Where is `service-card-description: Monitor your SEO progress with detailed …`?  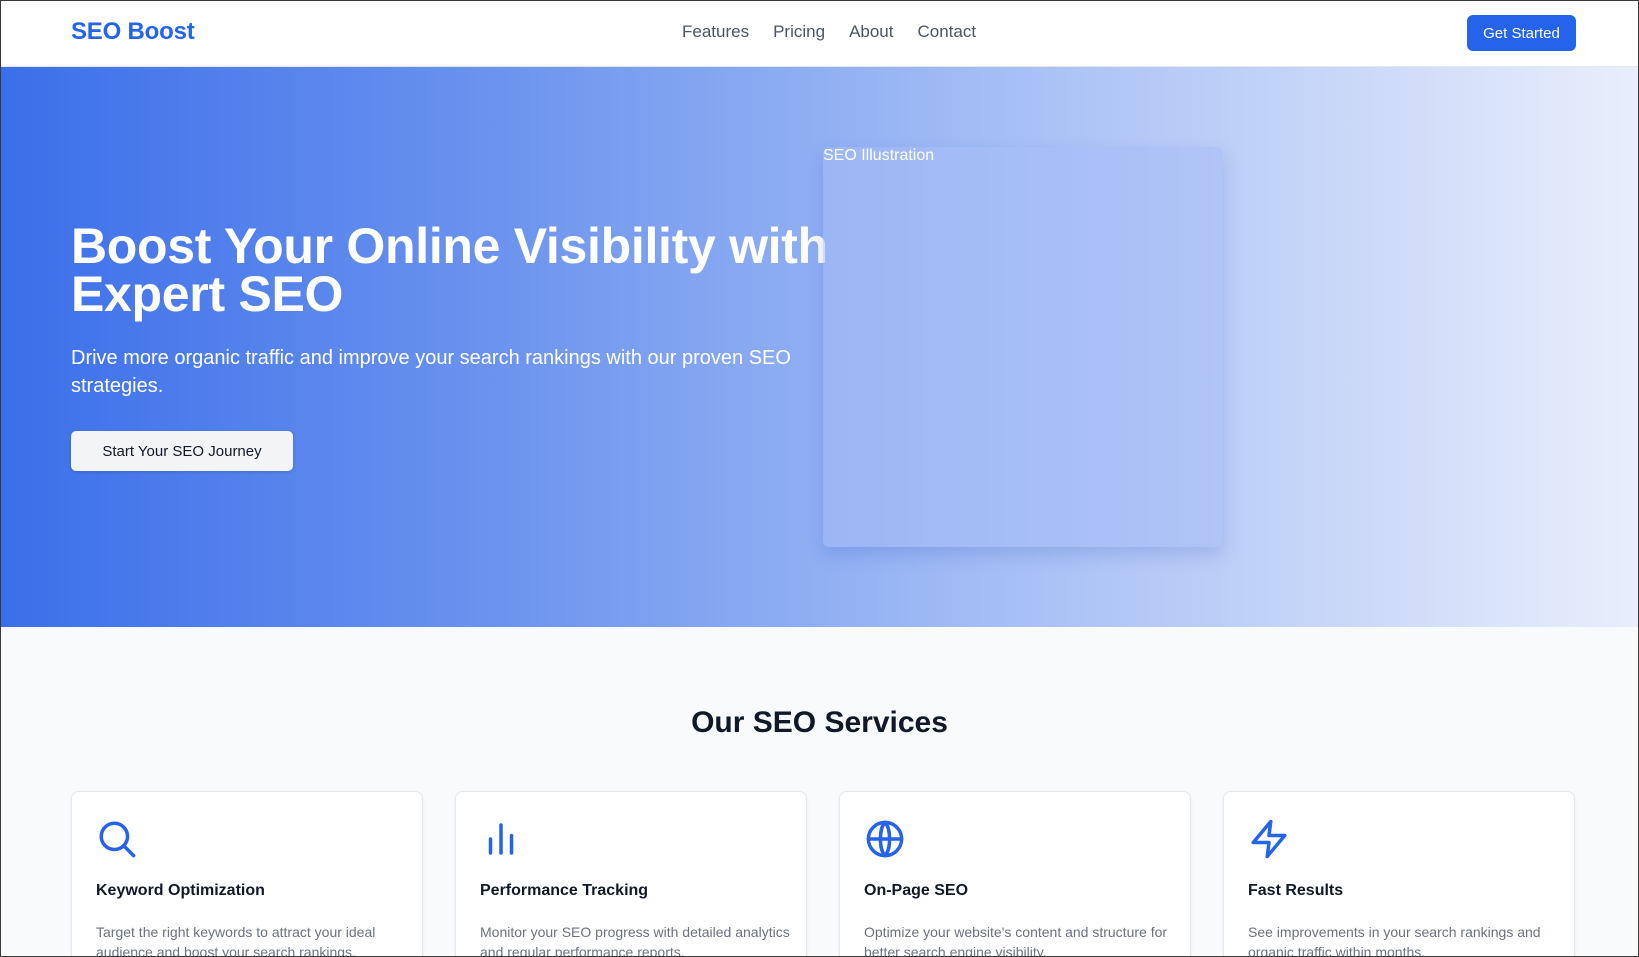
service-card-description: Monitor your SEO progress with detailed … is located at coordinates (635, 940).